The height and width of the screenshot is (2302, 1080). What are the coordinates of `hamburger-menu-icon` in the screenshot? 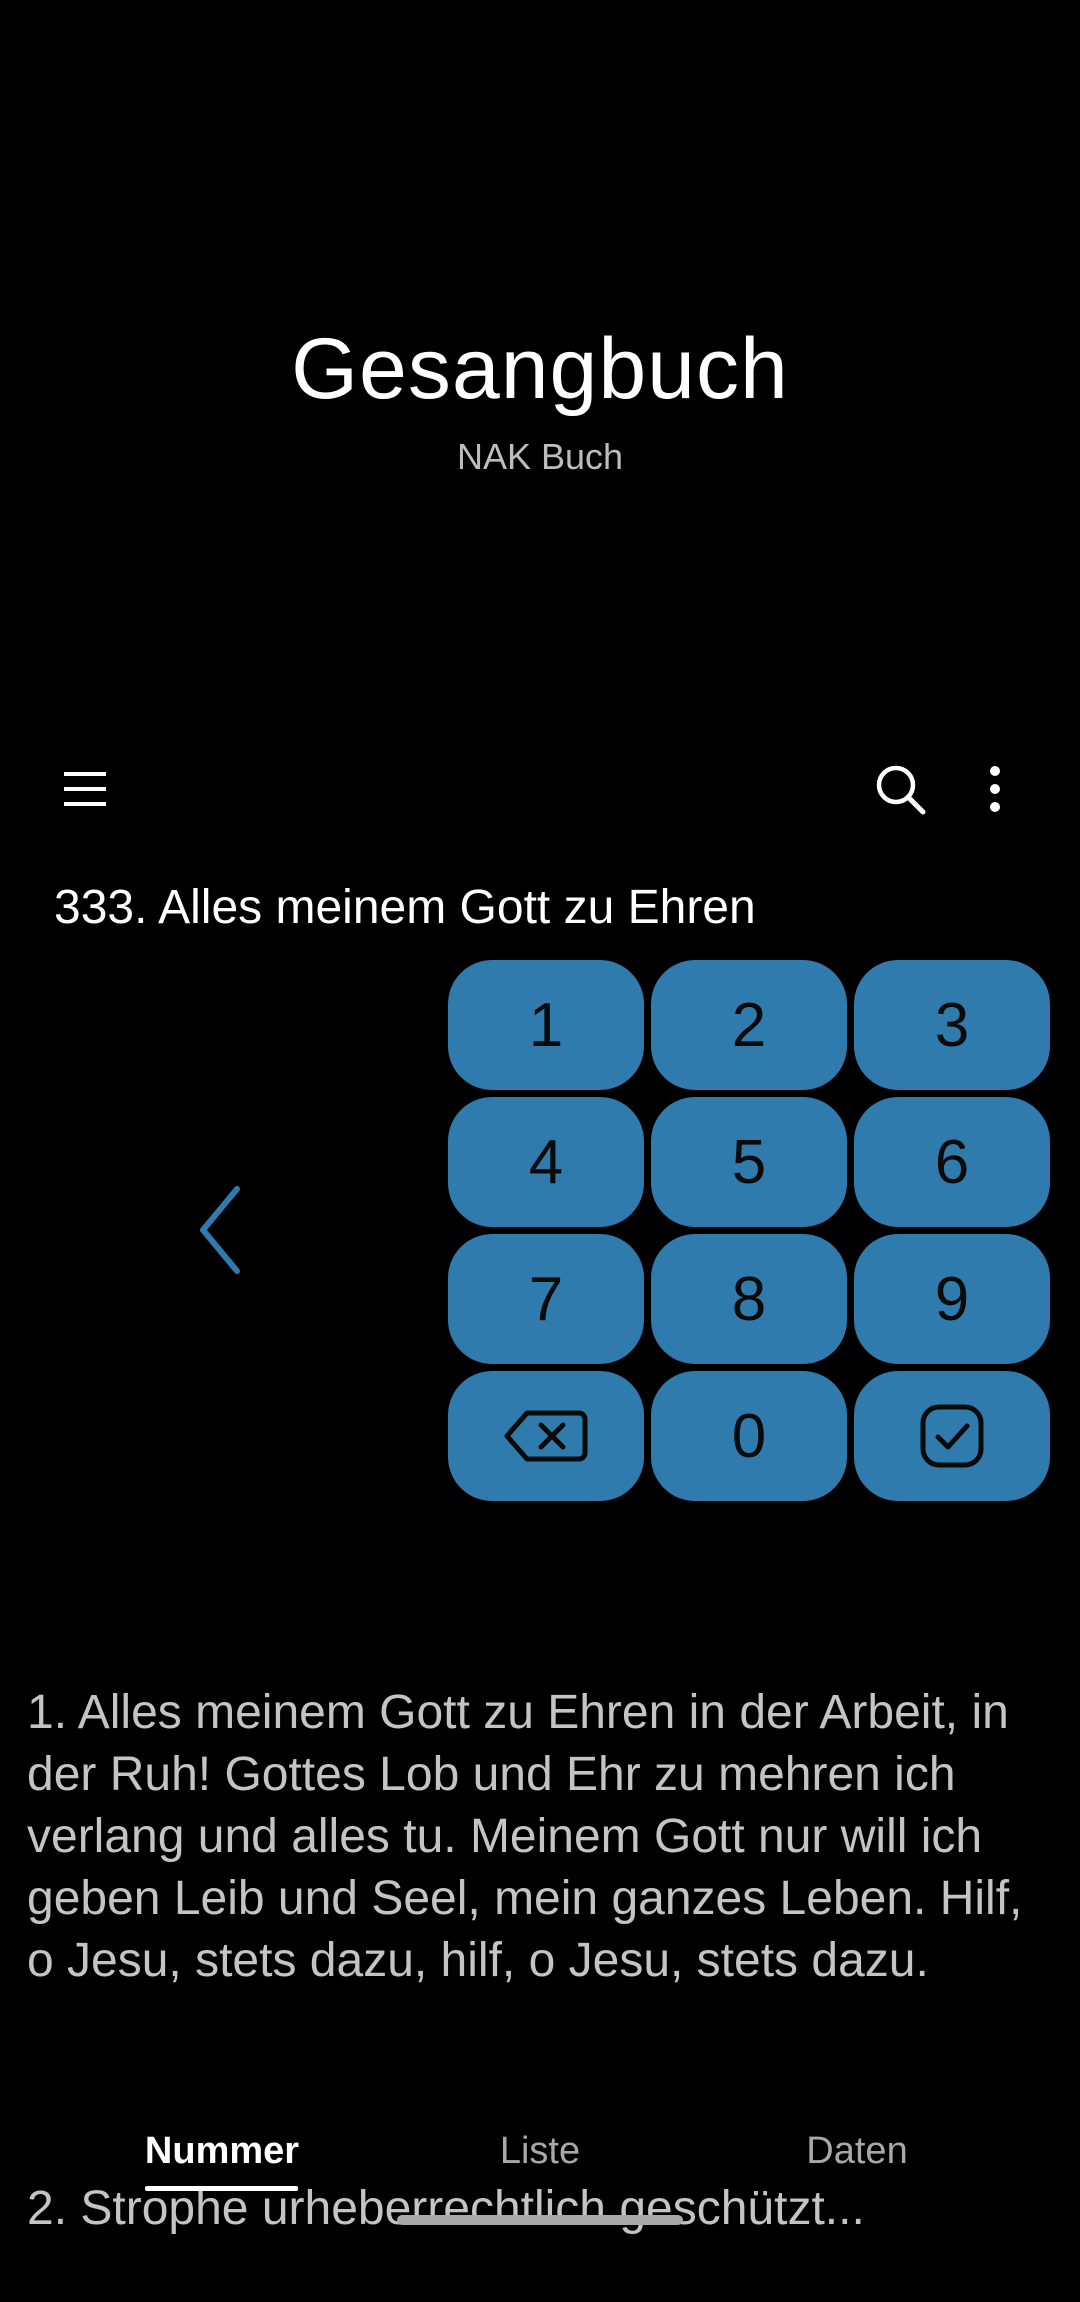 It's located at (85, 789).